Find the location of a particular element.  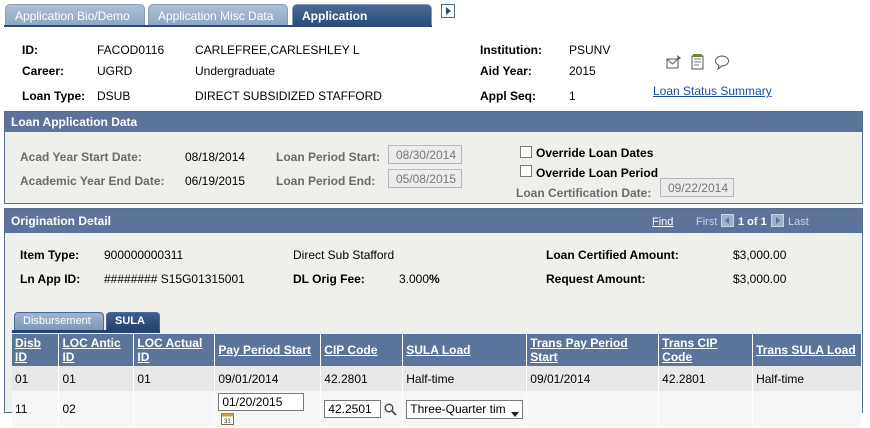

cert-date-label: Loan Certification Date: is located at coordinates (584, 193).